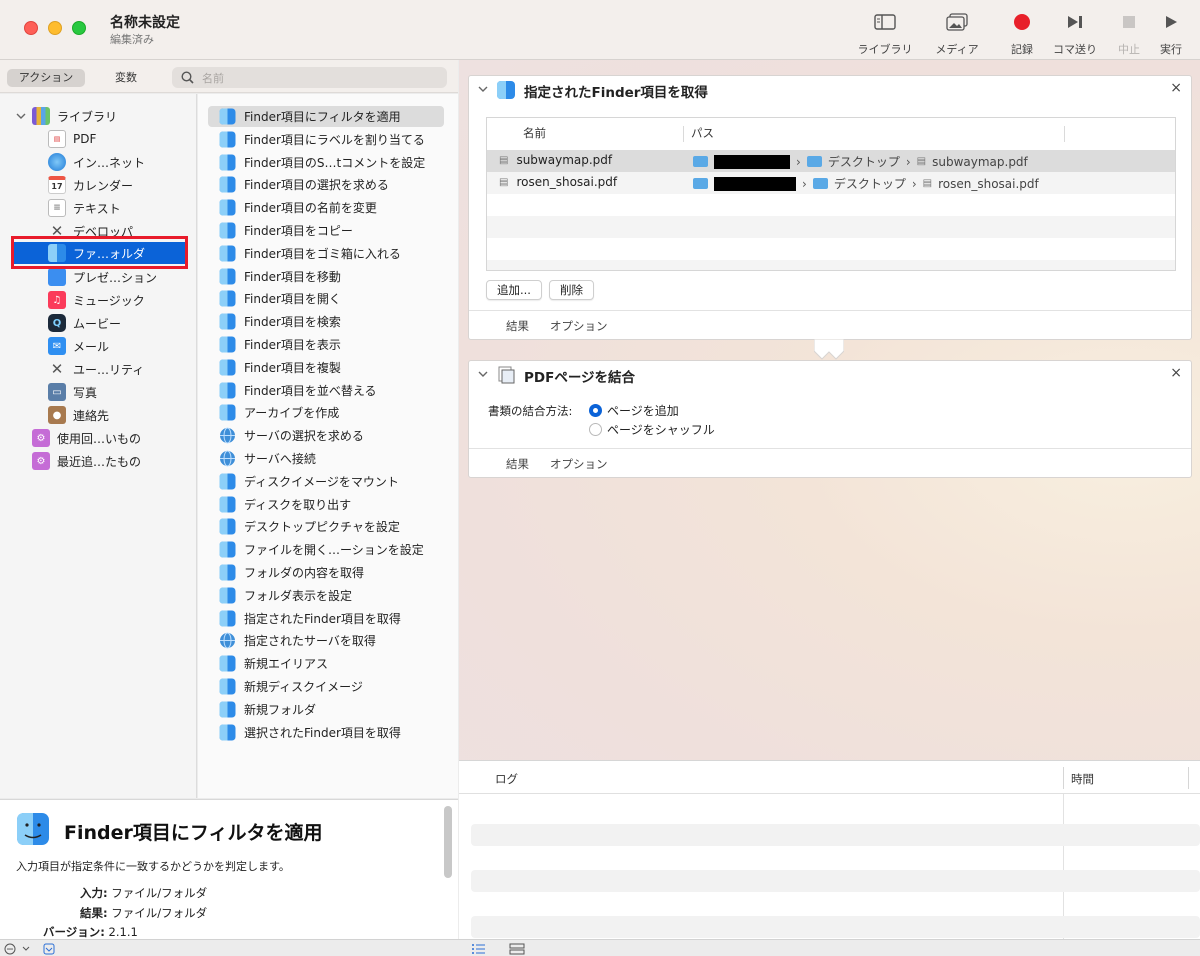 The height and width of the screenshot is (956, 1200). I want to click on action-item-label: Finder項目を並べ替える, so click(310, 390).